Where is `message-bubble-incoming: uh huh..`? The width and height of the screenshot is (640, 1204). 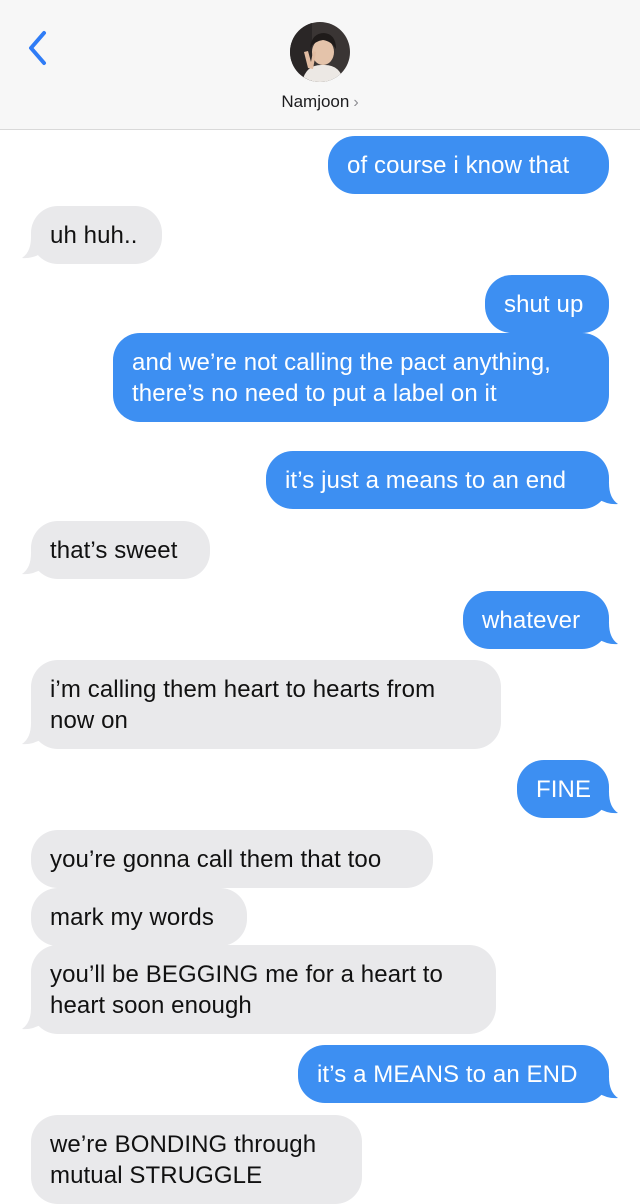 message-bubble-incoming: uh huh.. is located at coordinates (96, 235).